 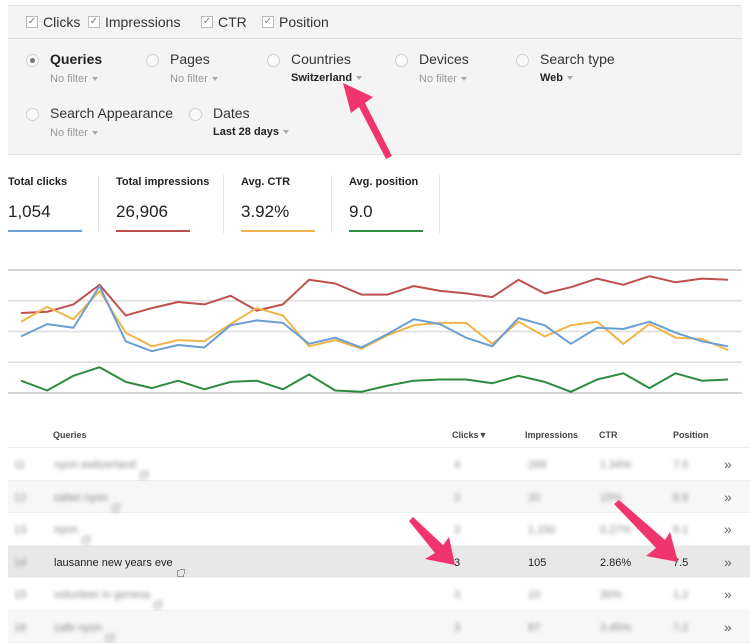 I want to click on row-number: 15, so click(x=20, y=595).